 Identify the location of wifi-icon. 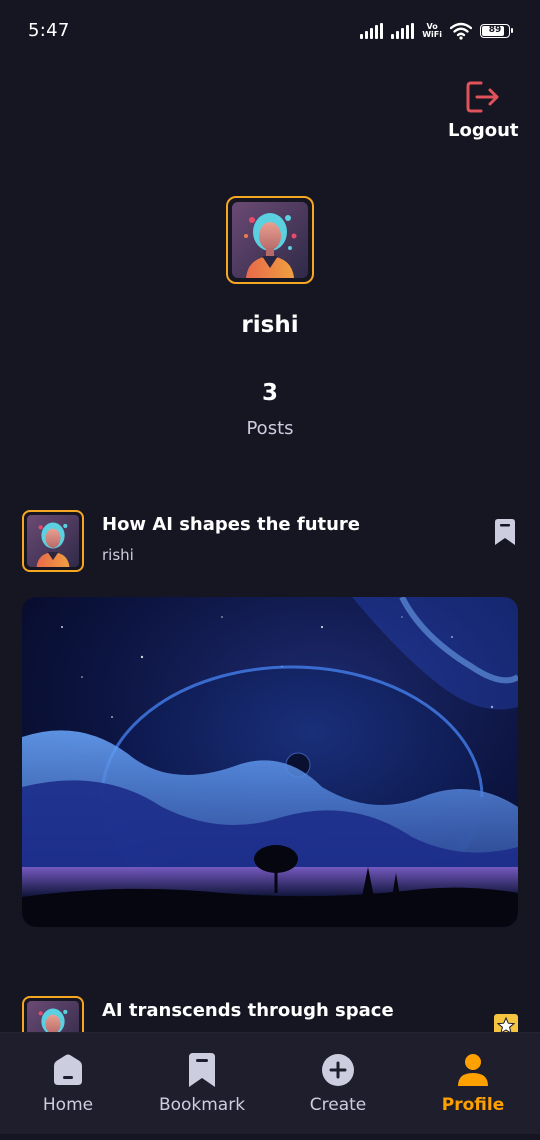
(461, 31).